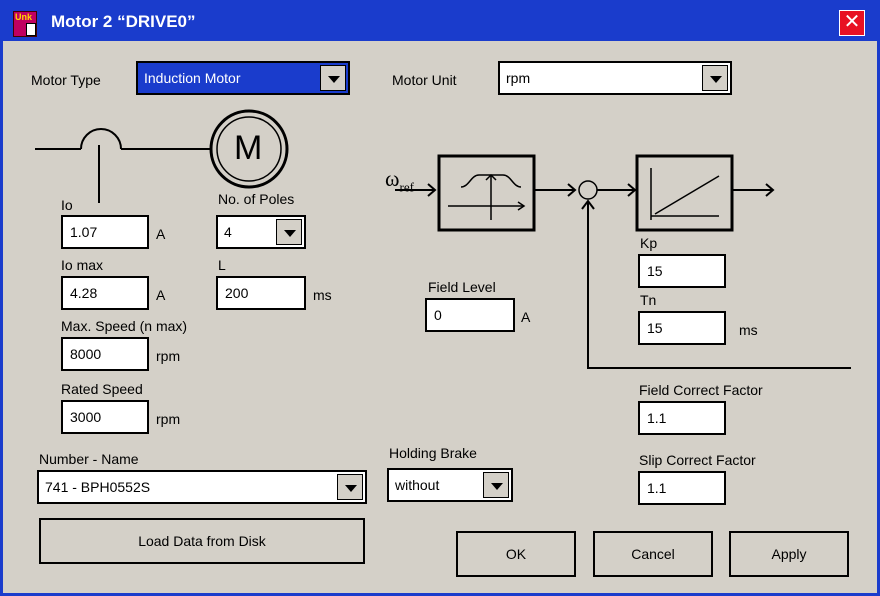 The height and width of the screenshot is (596, 880). I want to click on number-name-value: 741 - BPH0552S, so click(98, 487).